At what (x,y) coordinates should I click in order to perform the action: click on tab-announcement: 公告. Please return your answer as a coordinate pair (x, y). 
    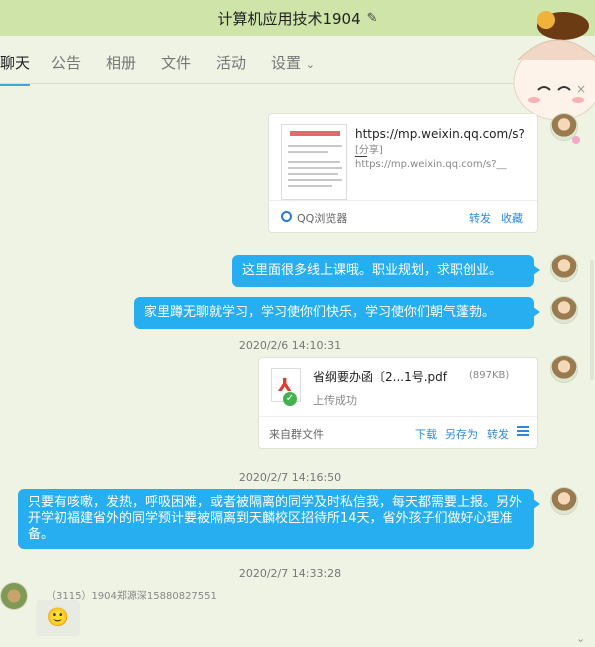
    Looking at the image, I should click on (66, 62).